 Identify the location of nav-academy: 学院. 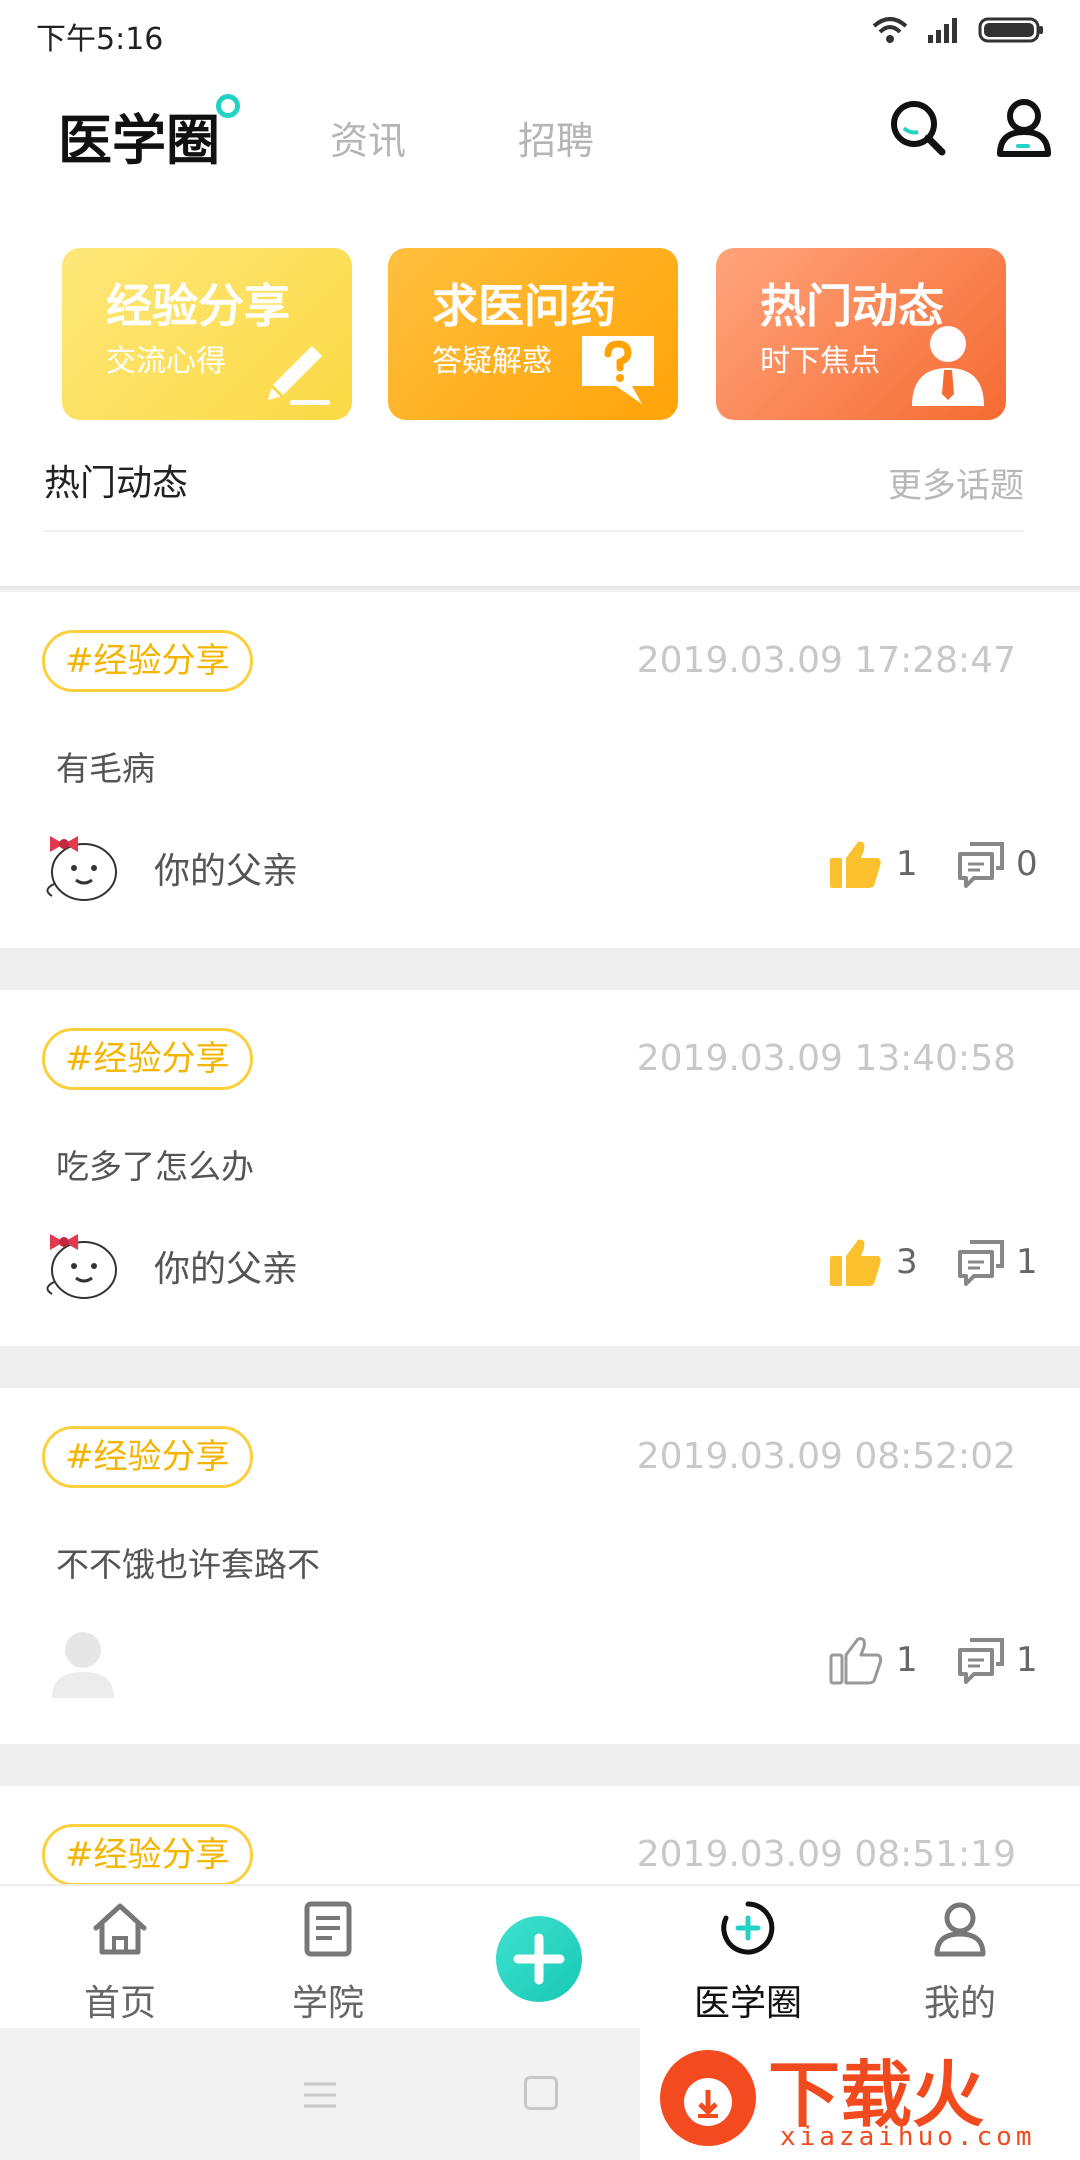
(328, 1958).